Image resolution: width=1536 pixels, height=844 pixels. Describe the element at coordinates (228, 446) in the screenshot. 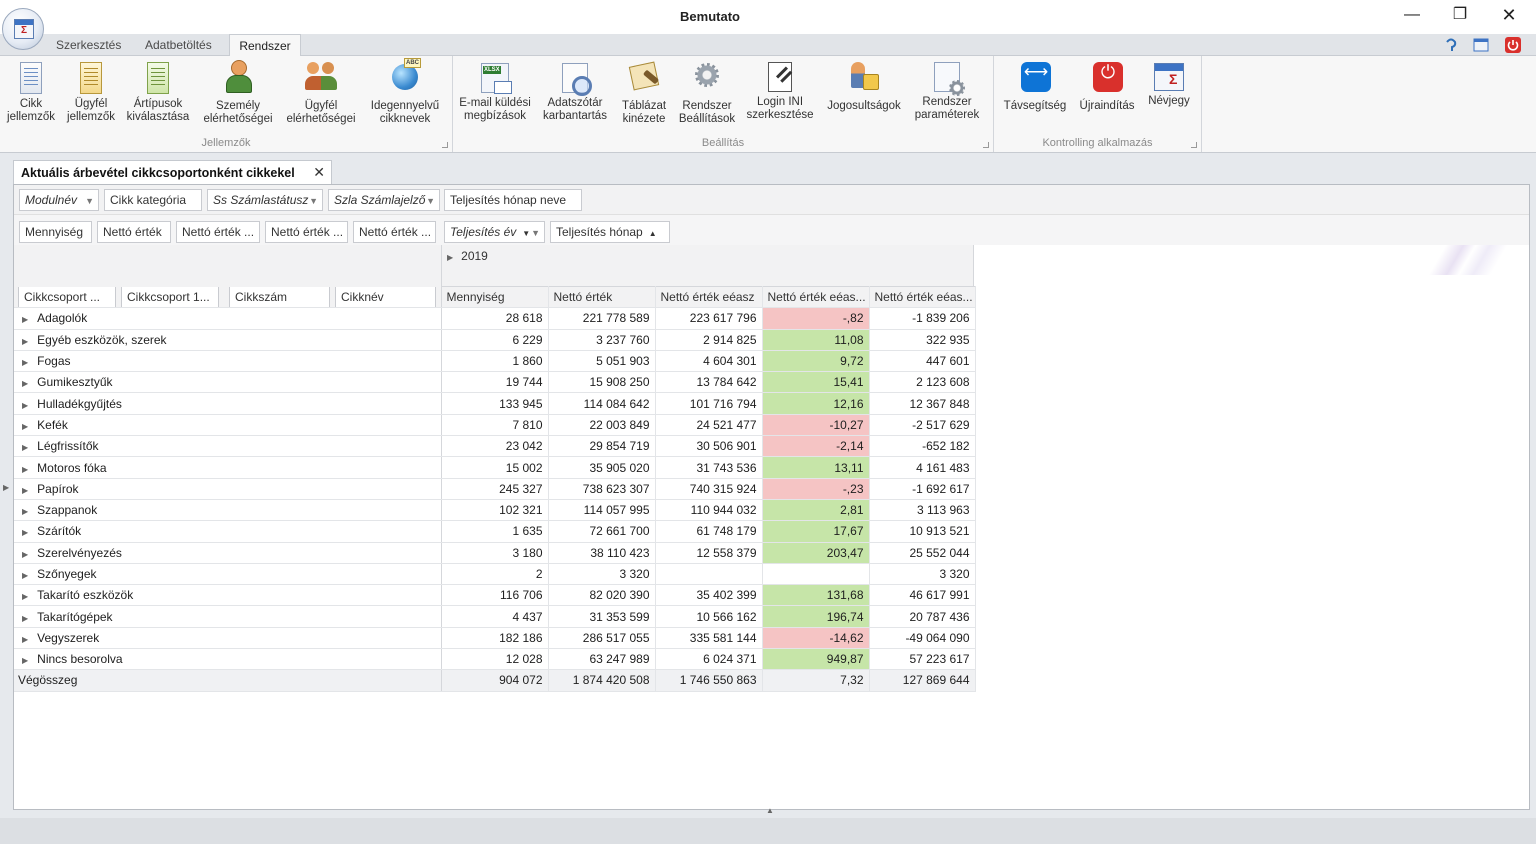

I see `row-label: ▶ Légfrissítők` at that location.